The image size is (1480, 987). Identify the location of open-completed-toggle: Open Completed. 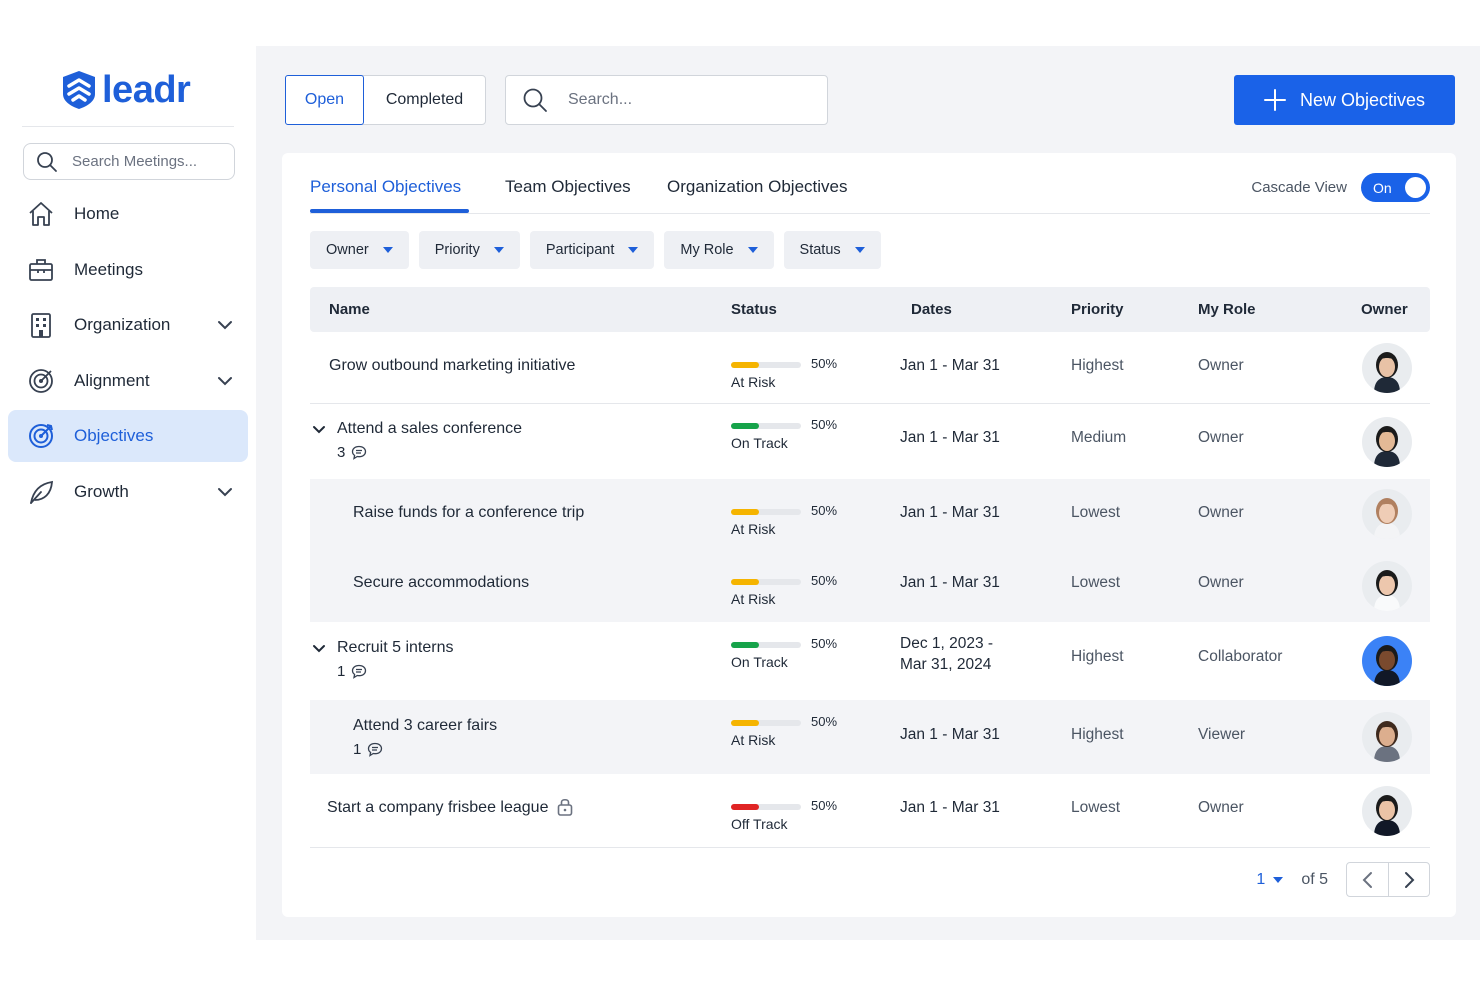
(385, 100).